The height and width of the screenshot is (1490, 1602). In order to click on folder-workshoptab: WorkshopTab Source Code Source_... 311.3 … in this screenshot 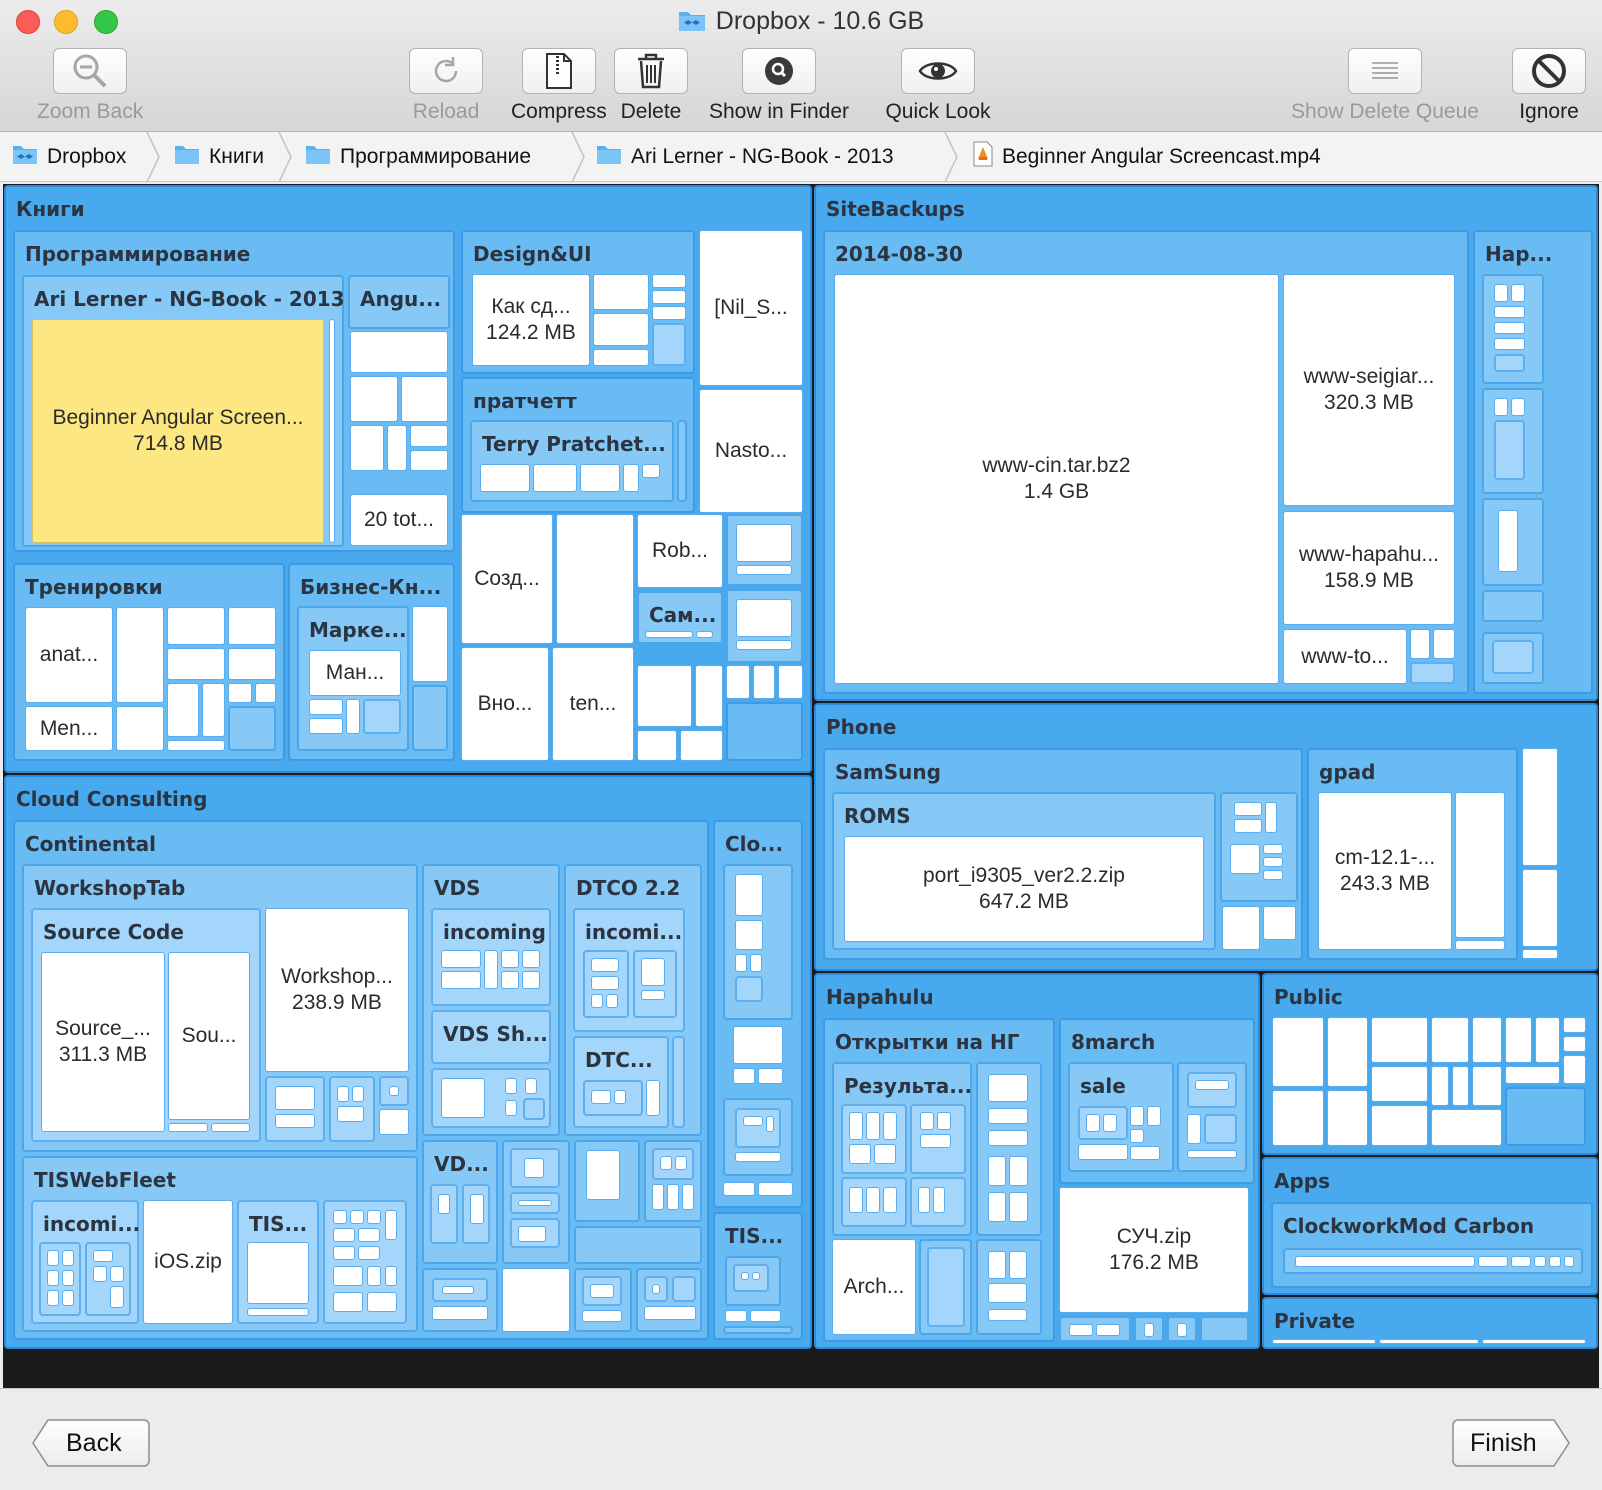, I will do `click(220, 1008)`.